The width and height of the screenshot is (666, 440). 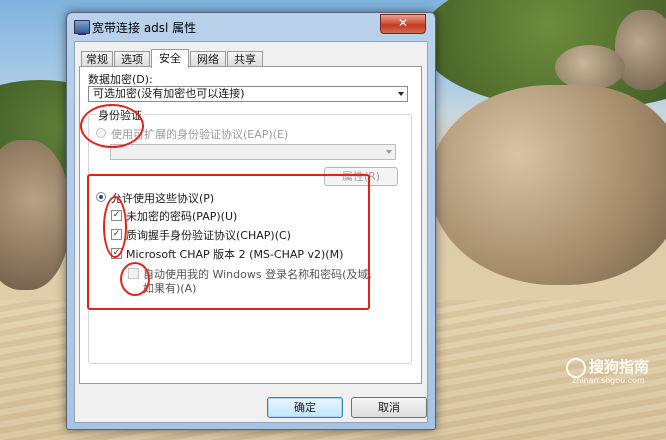 What do you see at coordinates (132, 58) in the screenshot?
I see `tab-options: 选项` at bounding box center [132, 58].